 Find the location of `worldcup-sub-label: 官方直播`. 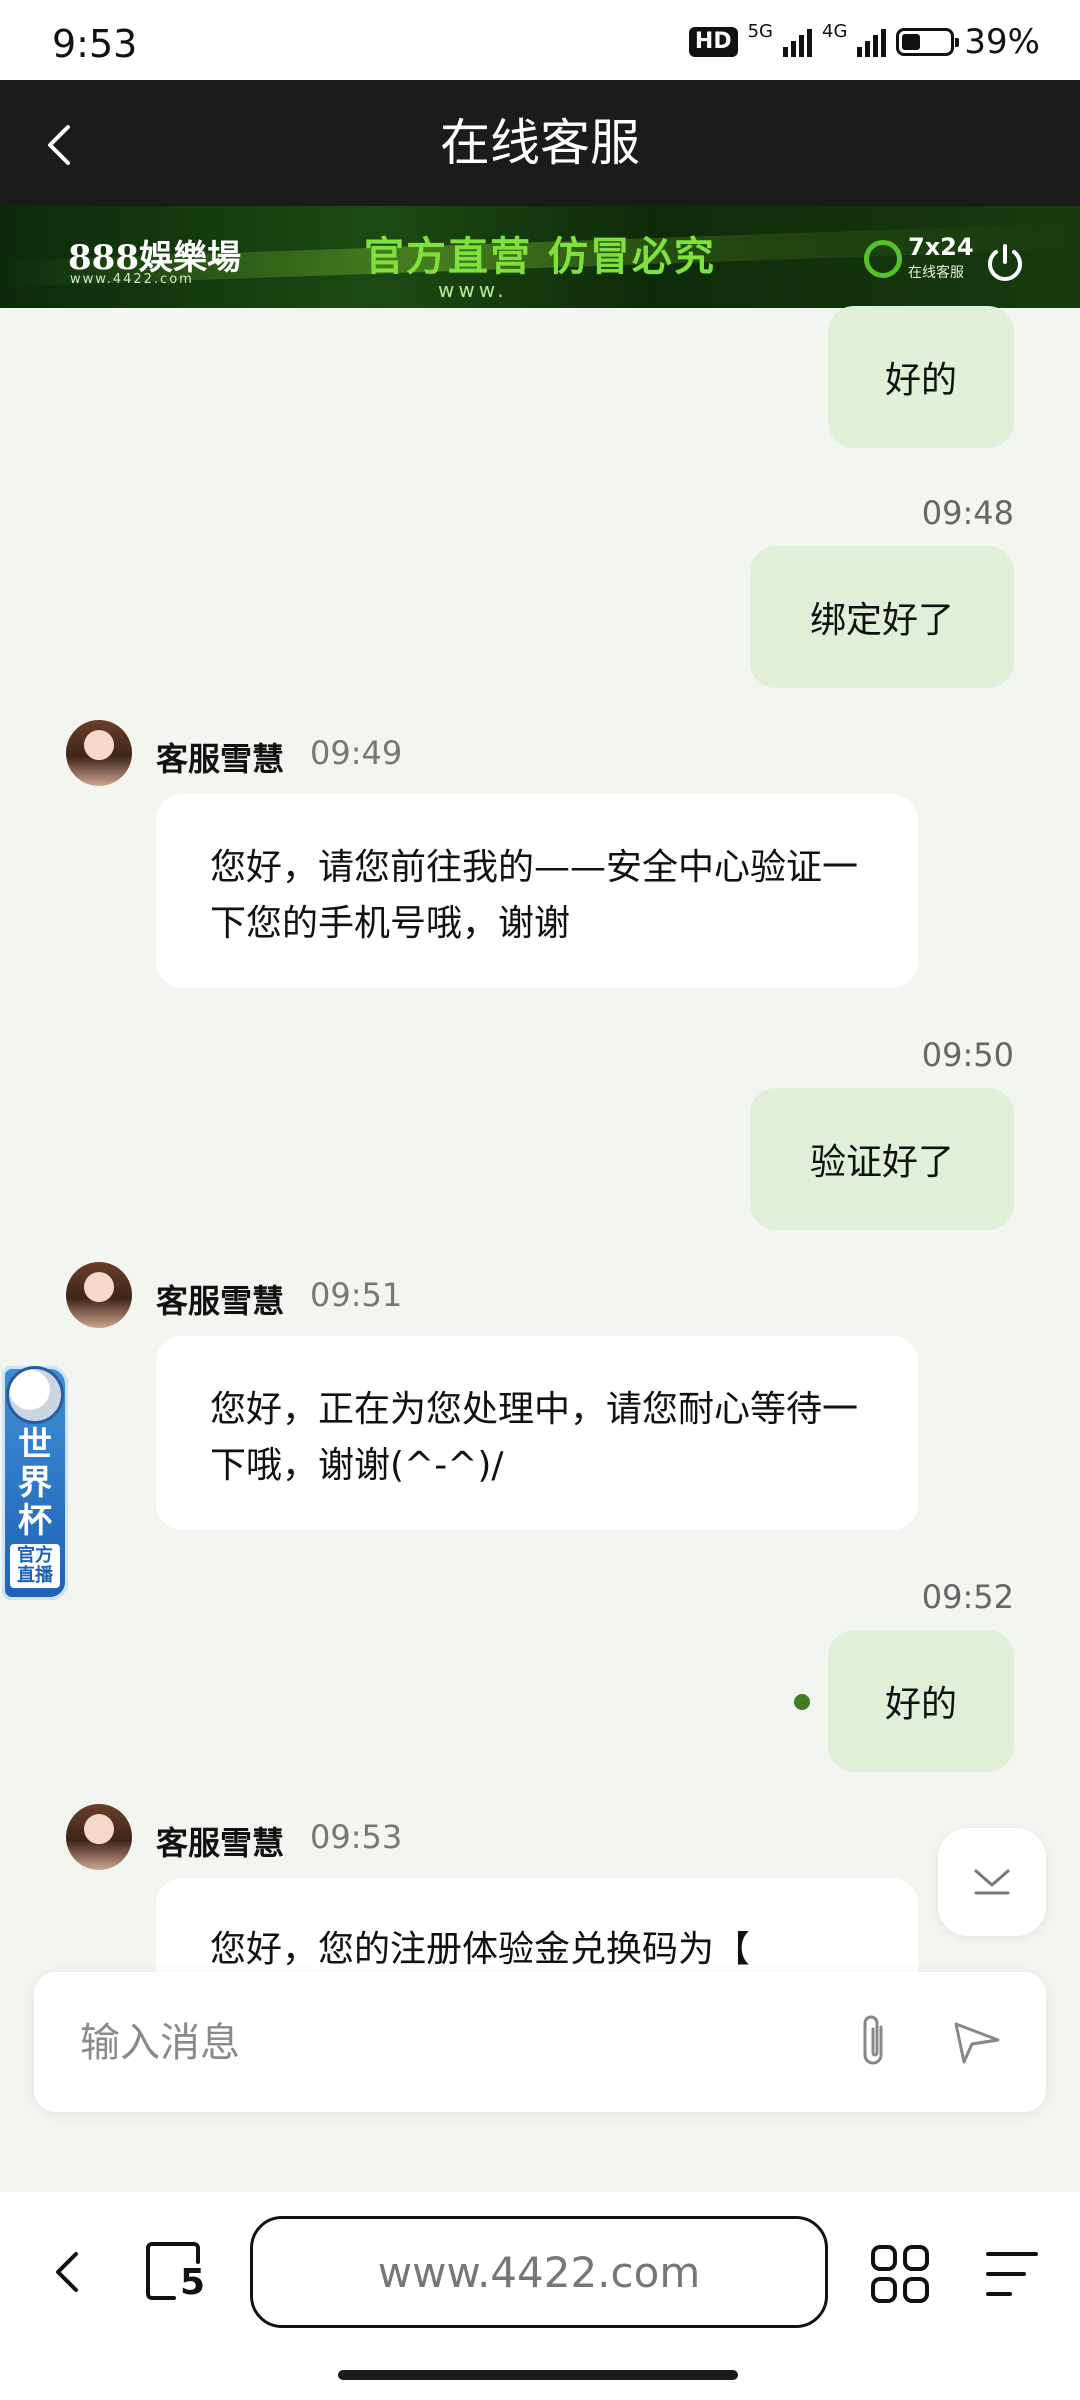

worldcup-sub-label: 官方直播 is located at coordinates (35, 1566).